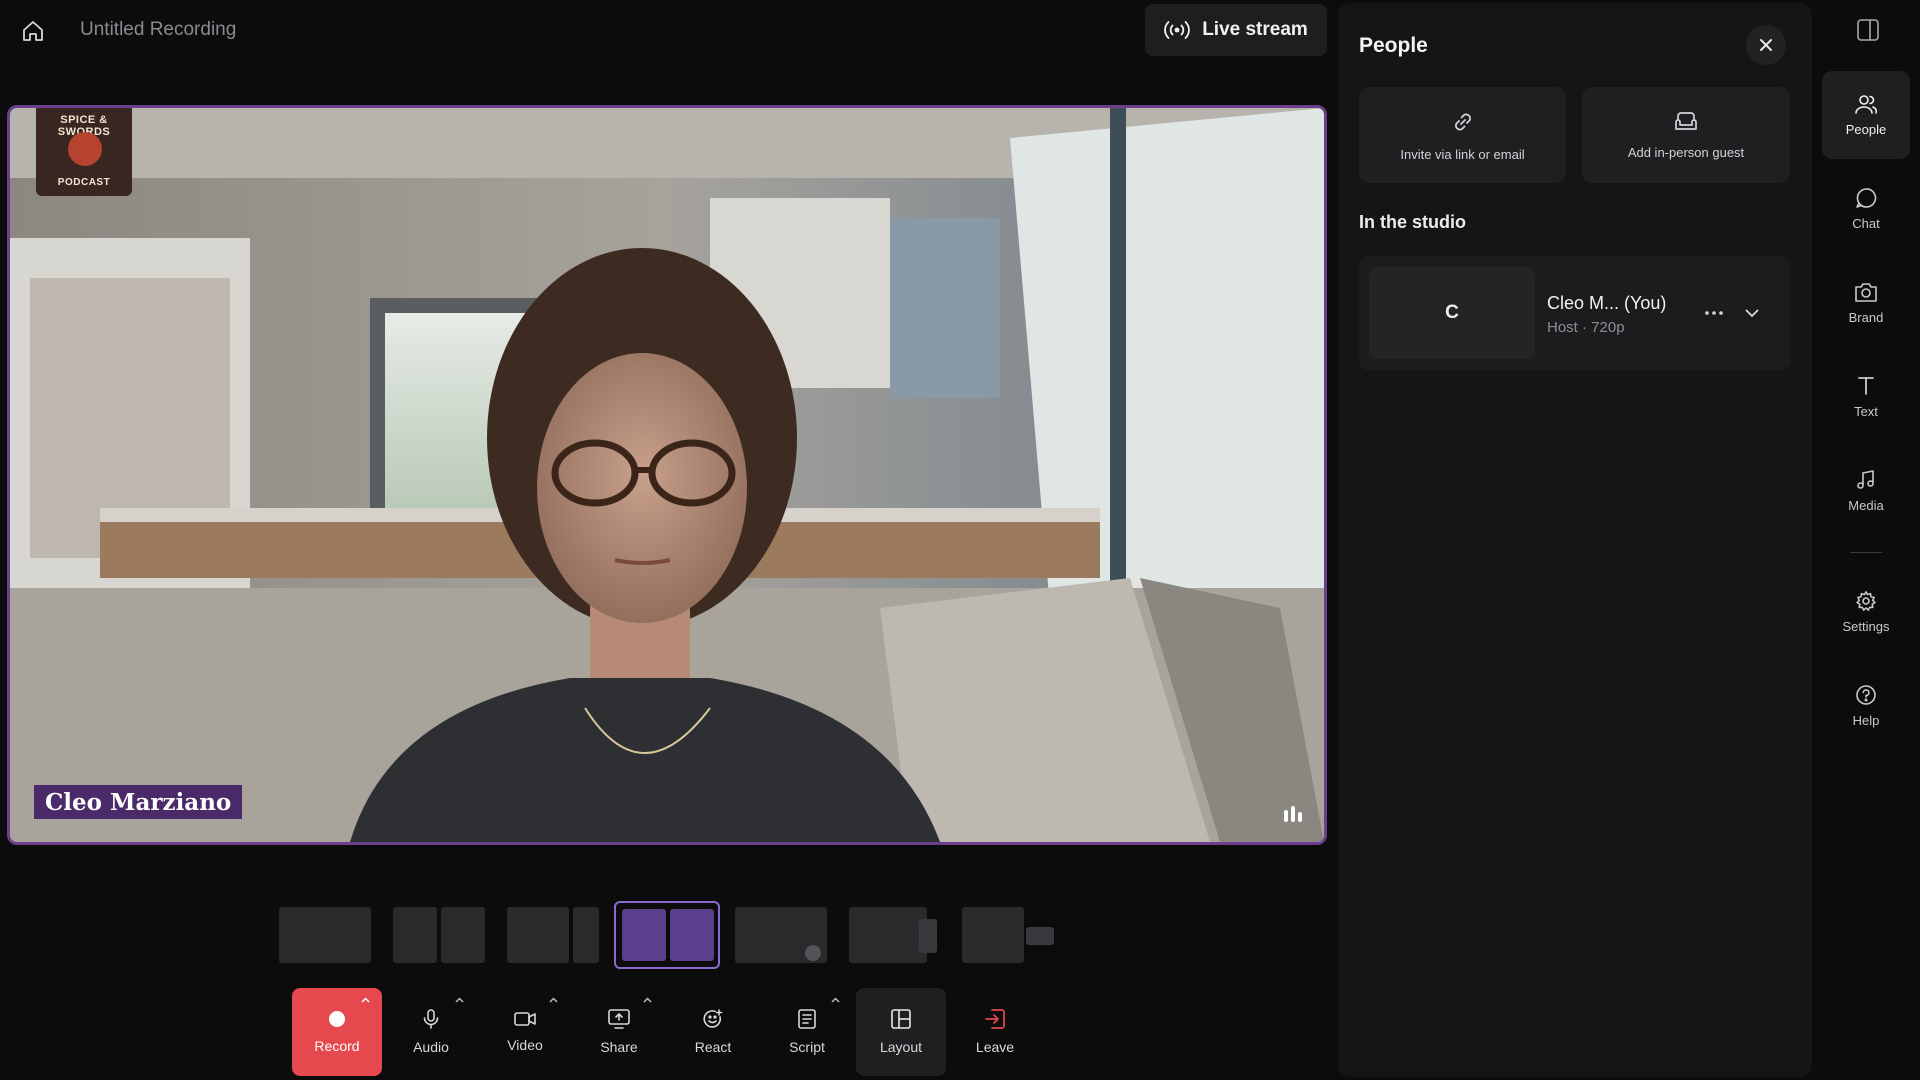  What do you see at coordinates (1686, 120) in the screenshot?
I see `sofa-icon` at bounding box center [1686, 120].